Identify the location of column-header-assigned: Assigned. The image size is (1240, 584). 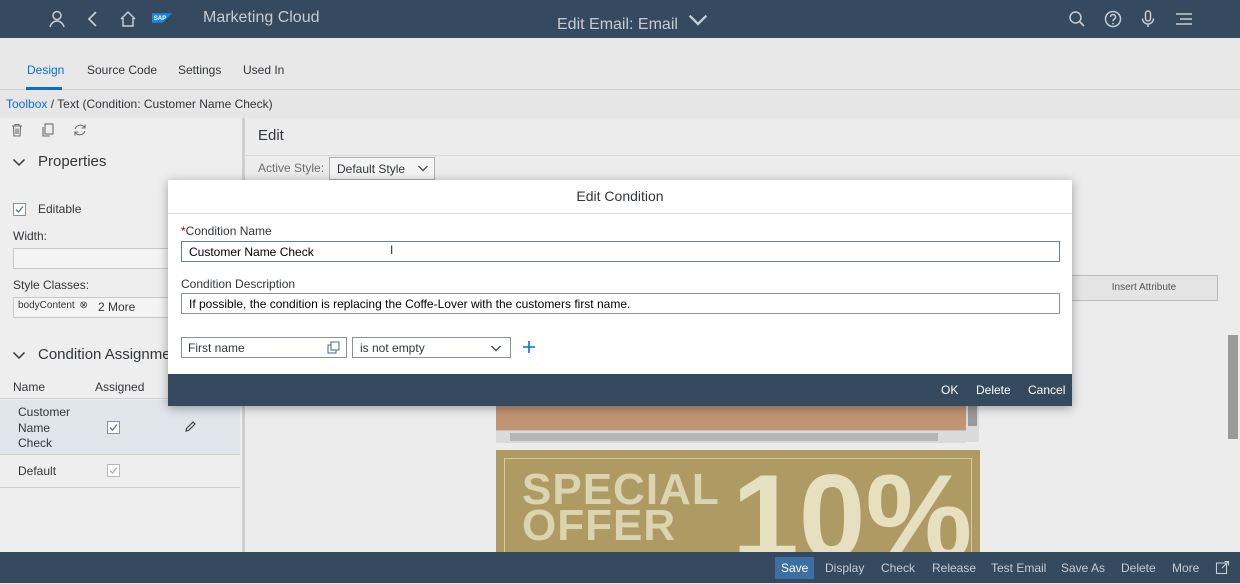
(120, 387).